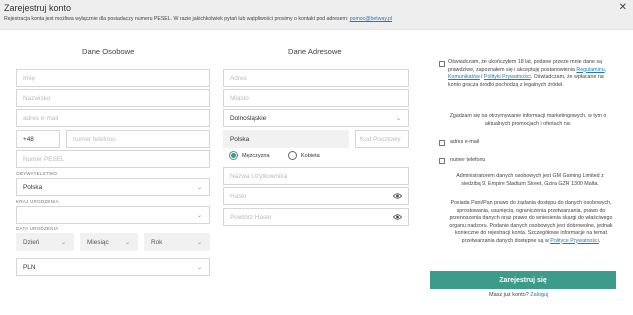 The image size is (633, 315). Describe the element at coordinates (316, 217) in the screenshot. I see `password-repeat-input: Powtórz Hasło` at that location.